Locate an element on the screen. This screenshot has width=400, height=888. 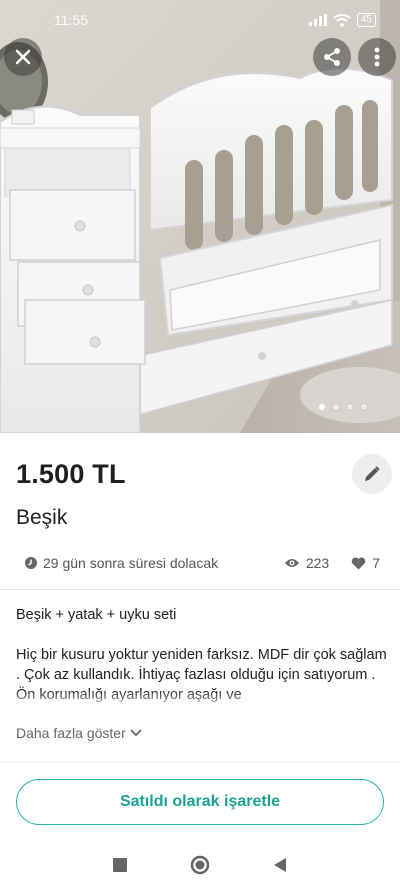
views-count: 223 is located at coordinates (317, 563).